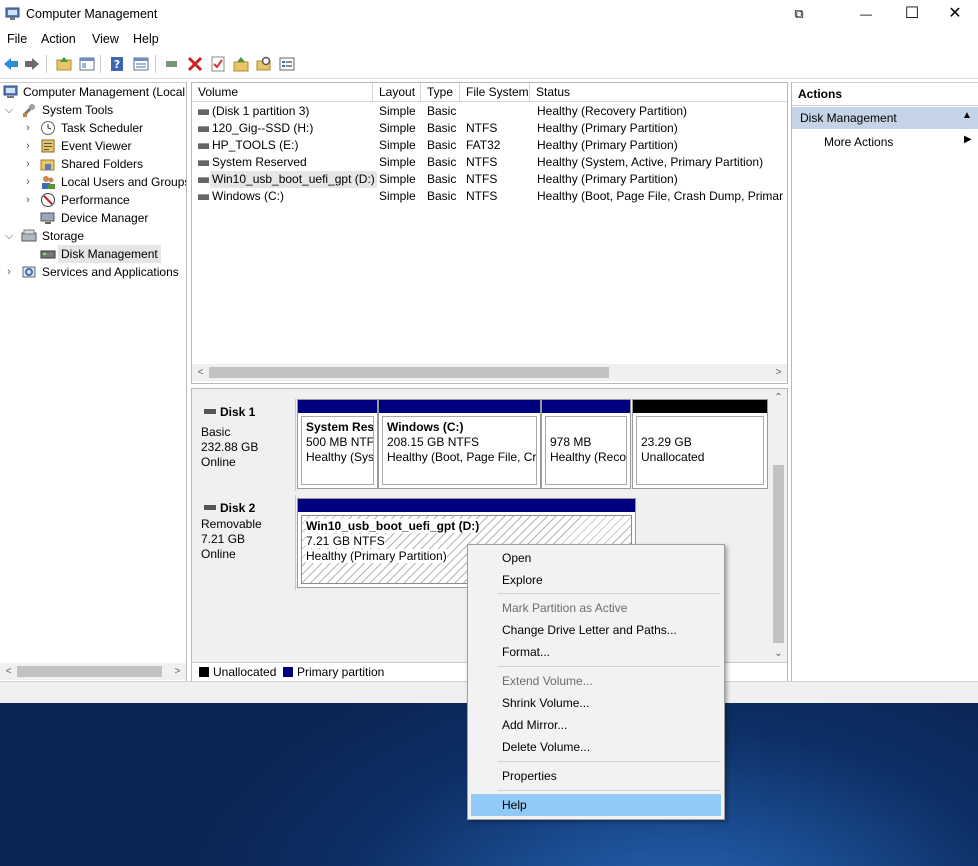  I want to click on show-hide-tree-icon, so click(87, 64).